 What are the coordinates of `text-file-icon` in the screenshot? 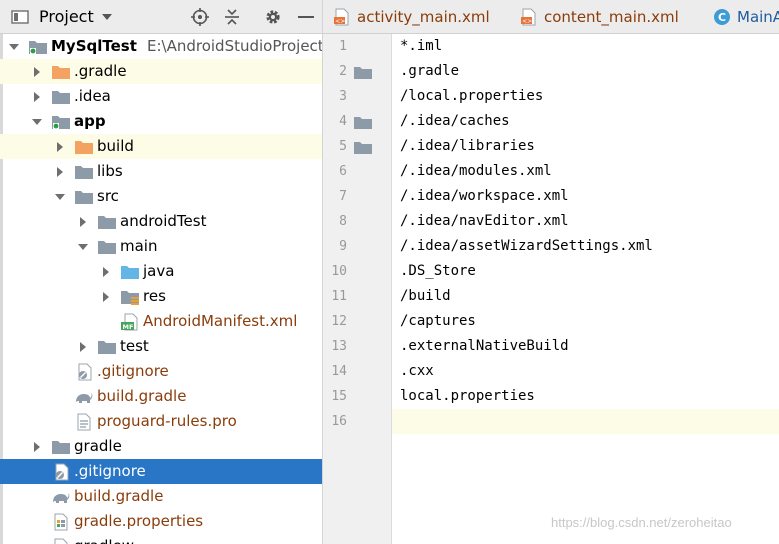 It's located at (61, 540).